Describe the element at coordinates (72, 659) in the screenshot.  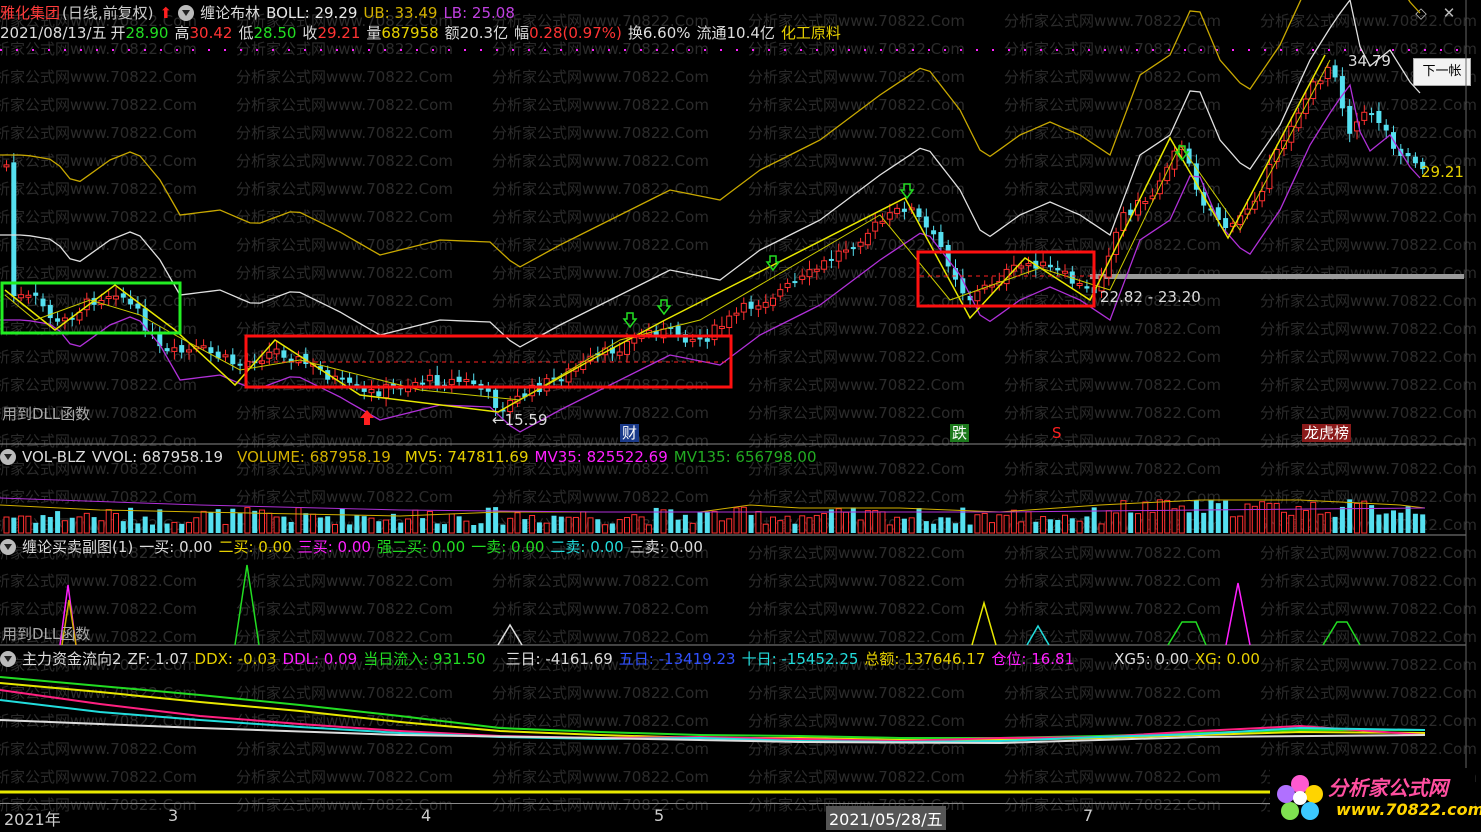
I see `flow-indicator-name: 主力资金流向2` at that location.